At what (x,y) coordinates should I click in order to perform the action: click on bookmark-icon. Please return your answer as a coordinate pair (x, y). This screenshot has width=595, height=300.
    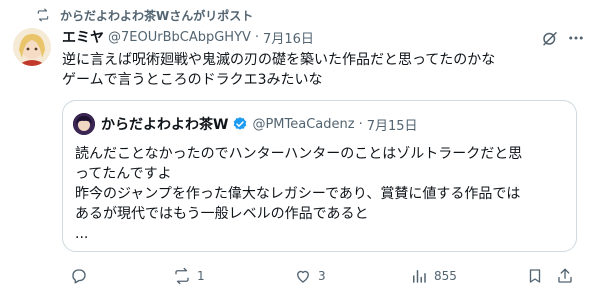
    Looking at the image, I should click on (535, 276).